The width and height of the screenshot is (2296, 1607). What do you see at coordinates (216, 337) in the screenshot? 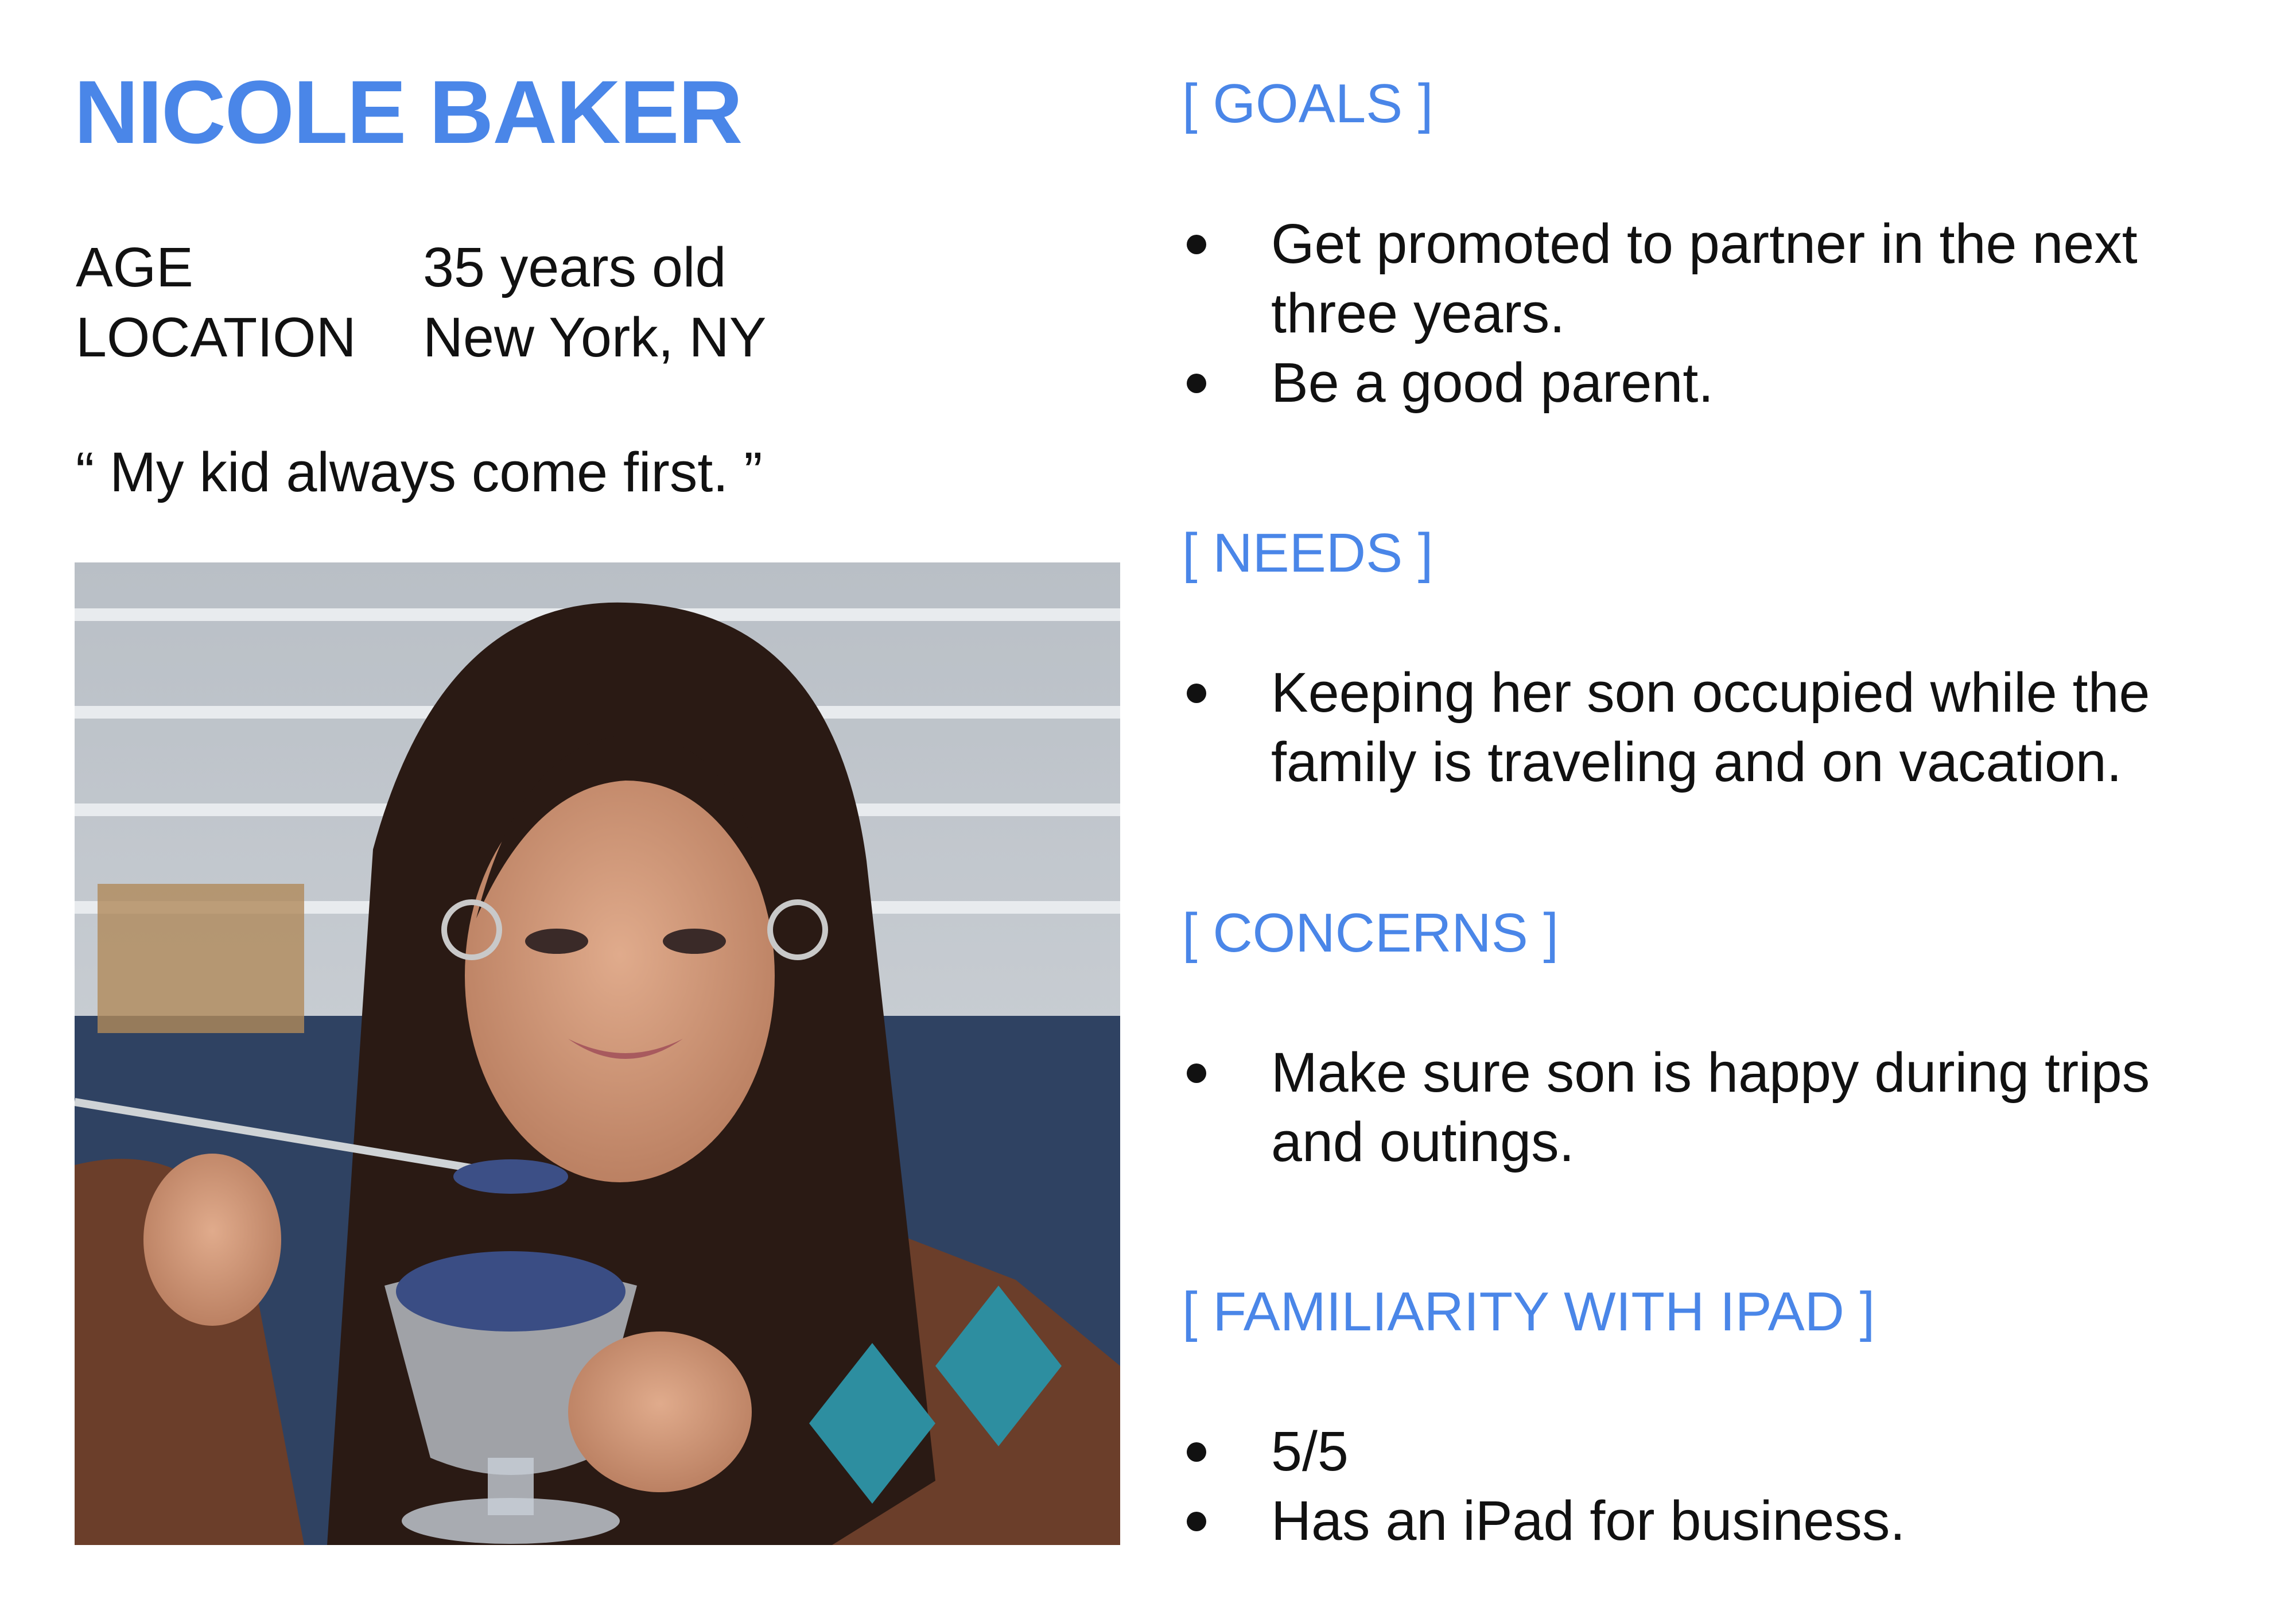
I see `fact-label: LOCATION` at bounding box center [216, 337].